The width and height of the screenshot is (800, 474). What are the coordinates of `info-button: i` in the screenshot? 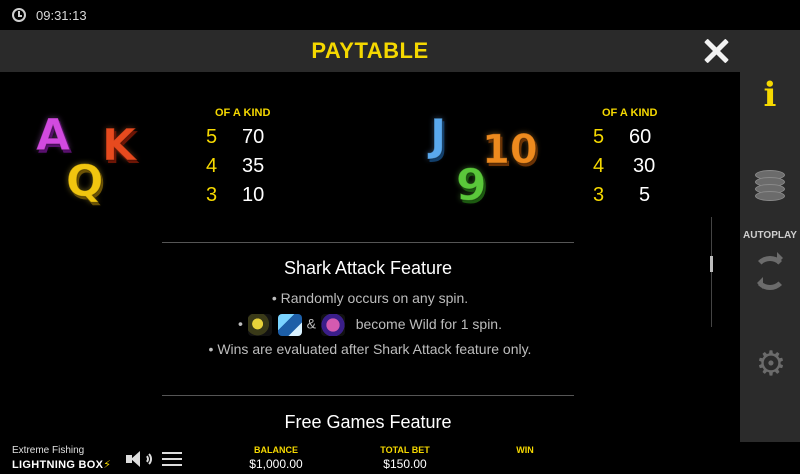 It's located at (770, 95).